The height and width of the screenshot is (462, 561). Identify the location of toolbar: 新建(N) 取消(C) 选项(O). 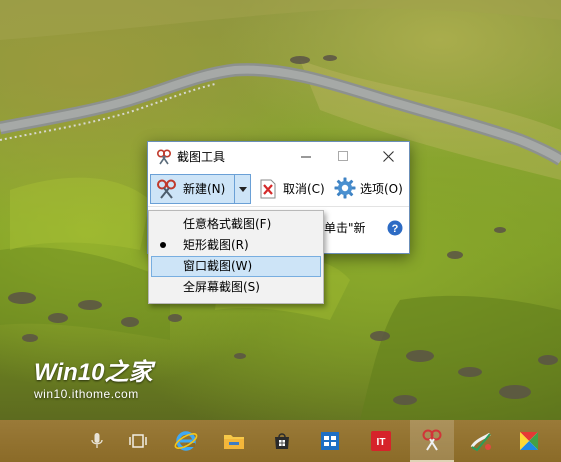
(278, 189).